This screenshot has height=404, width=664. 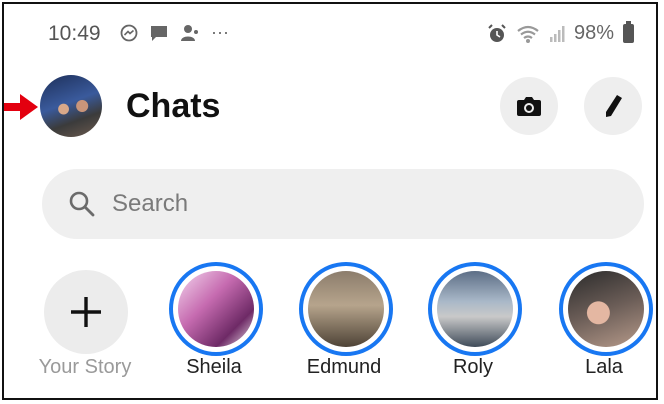 I want to click on messenger-notification-icon, so click(x=129, y=32).